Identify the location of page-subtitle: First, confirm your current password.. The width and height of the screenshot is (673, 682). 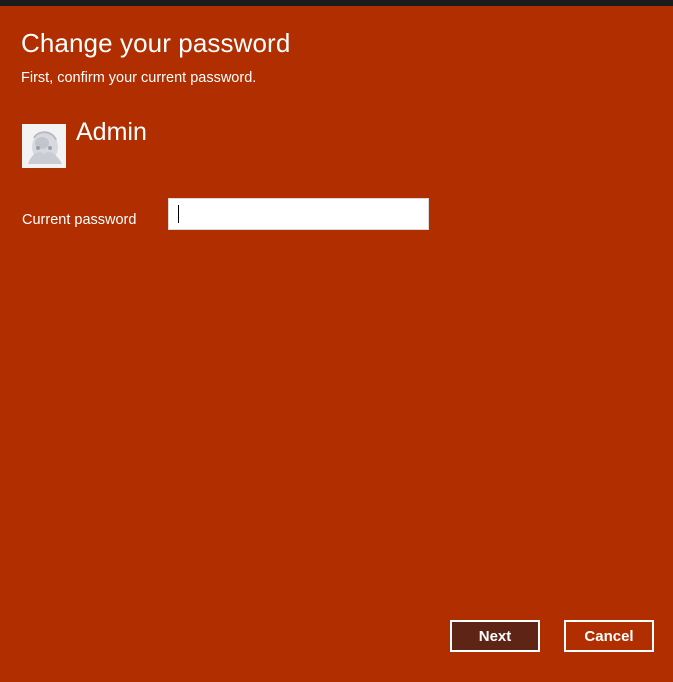
(139, 78).